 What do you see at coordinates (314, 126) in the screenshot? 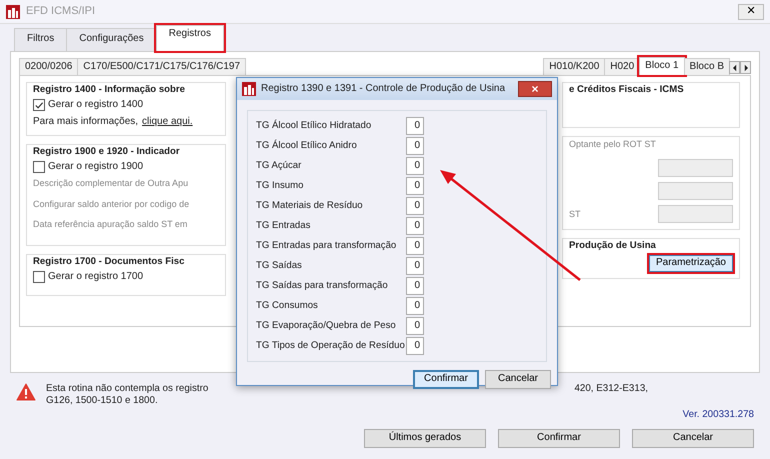
I see `field-label: TG Álcool Etílico Hidratado` at bounding box center [314, 126].